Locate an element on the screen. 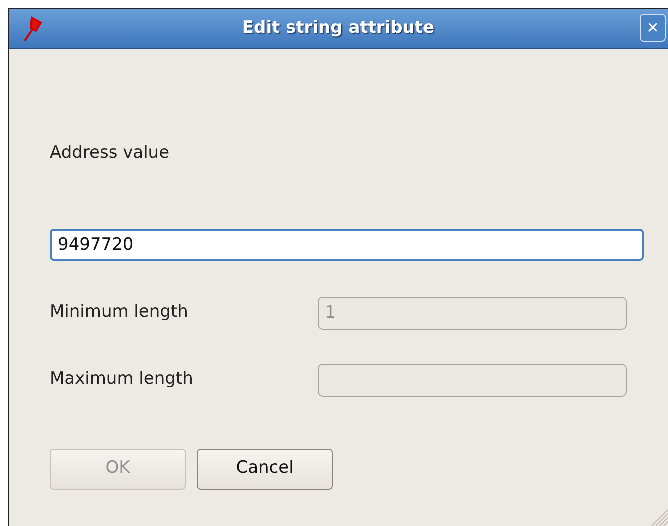 This screenshot has width=668, height=526. dialog-button: Cancel is located at coordinates (265, 469).